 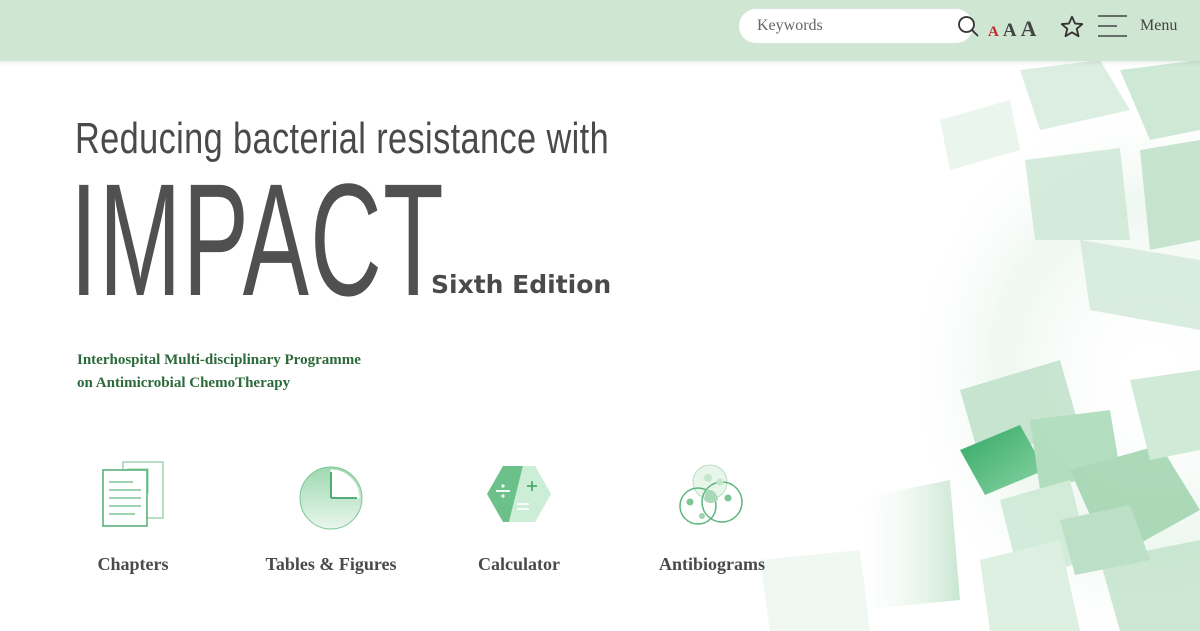 I want to click on quick-link-chapters: Chapters, so click(x=133, y=517).